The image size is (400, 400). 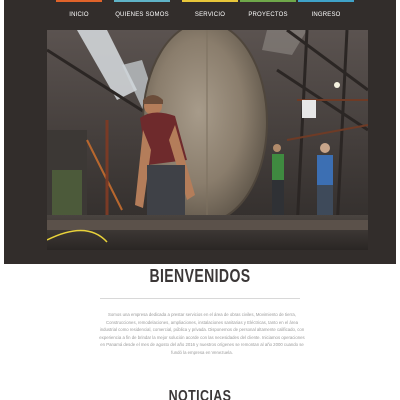 I want to click on welcome-divider, so click(x=200, y=298).